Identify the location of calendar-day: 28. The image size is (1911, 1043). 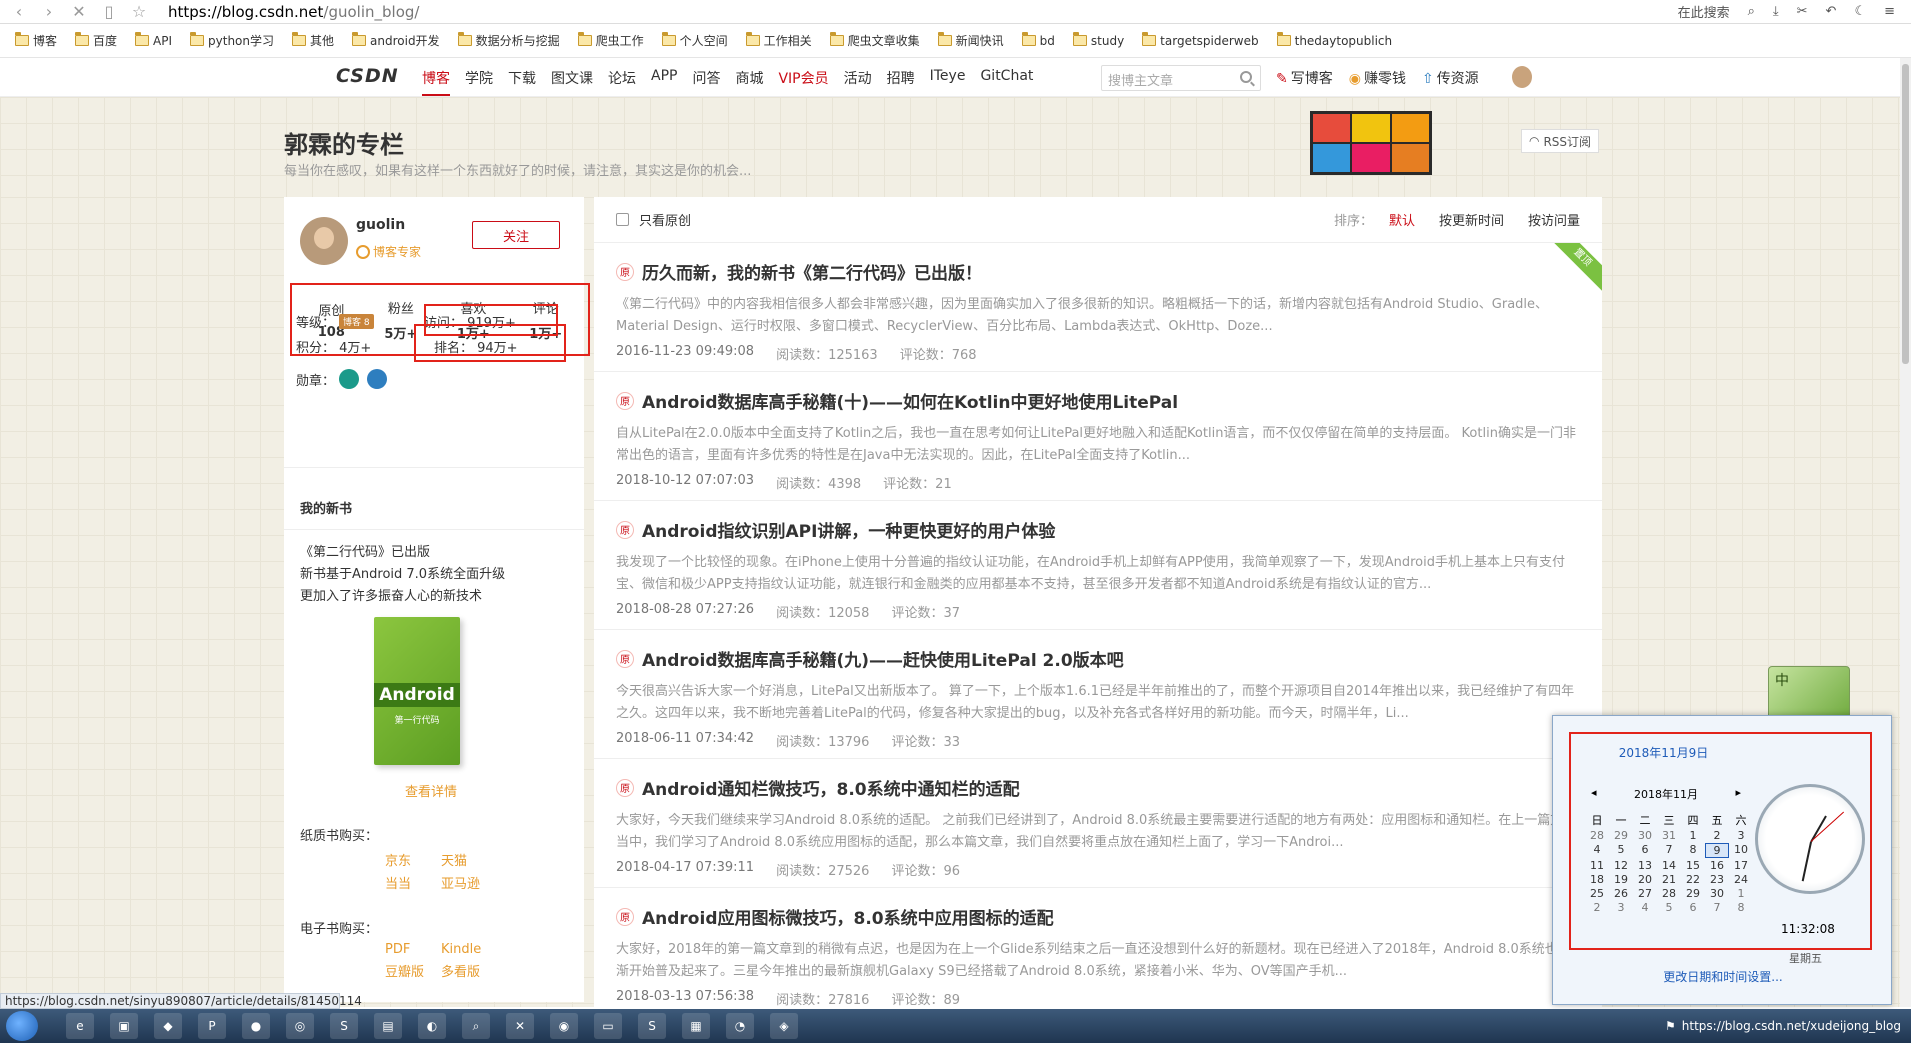
(1597, 835).